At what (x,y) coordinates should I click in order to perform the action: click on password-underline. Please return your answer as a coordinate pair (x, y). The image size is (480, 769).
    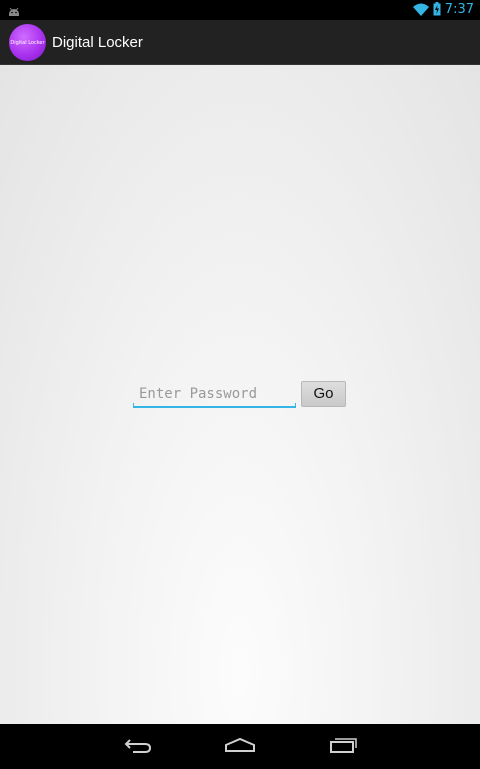
    Looking at the image, I should click on (214, 405).